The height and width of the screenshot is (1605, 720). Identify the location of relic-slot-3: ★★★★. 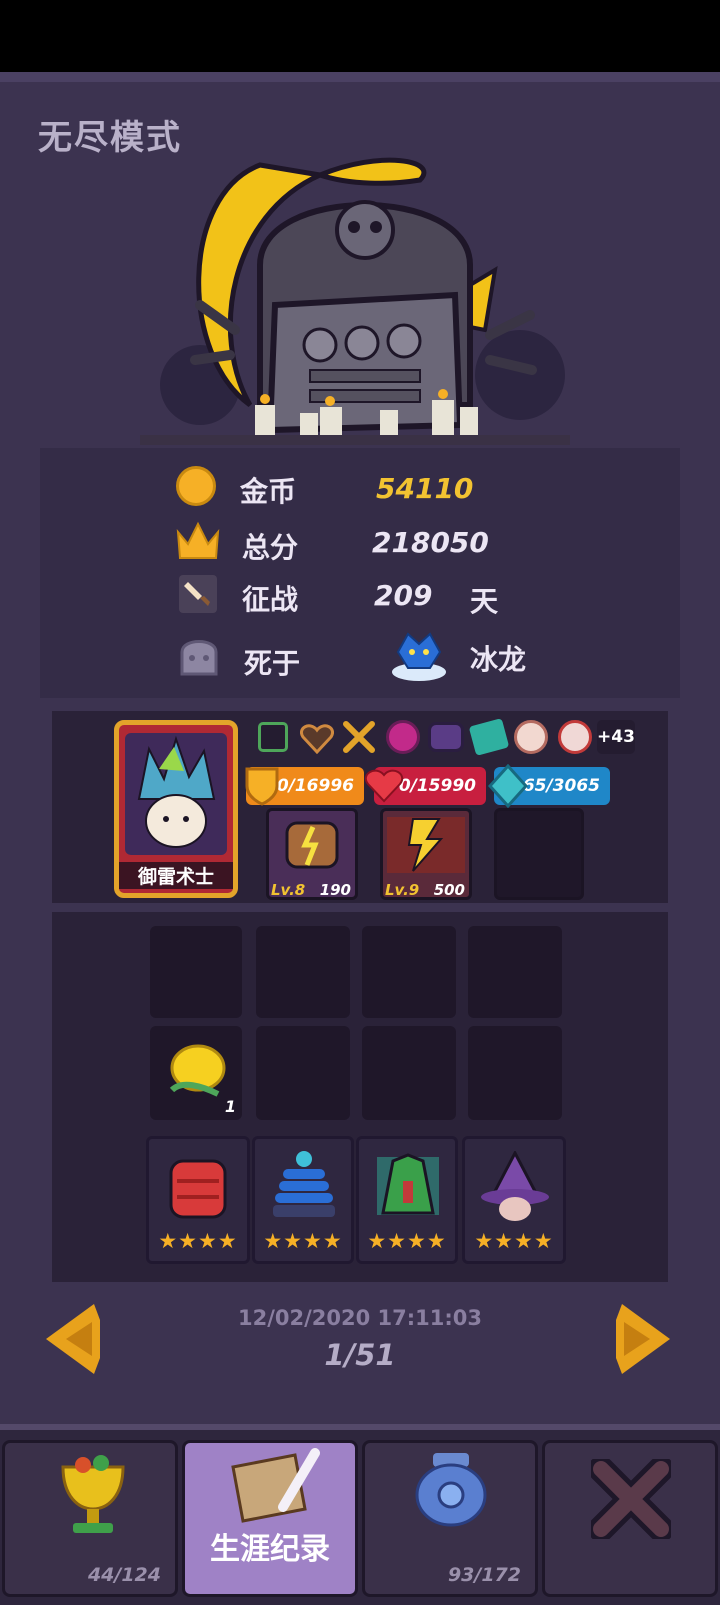
(407, 1200).